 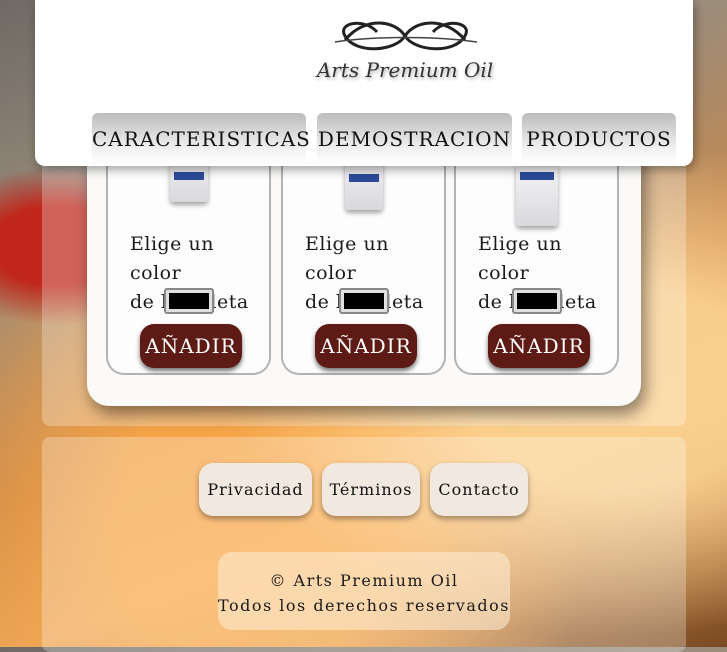 What do you see at coordinates (536, 195) in the screenshot?
I see `paint-tube-icon` at bounding box center [536, 195].